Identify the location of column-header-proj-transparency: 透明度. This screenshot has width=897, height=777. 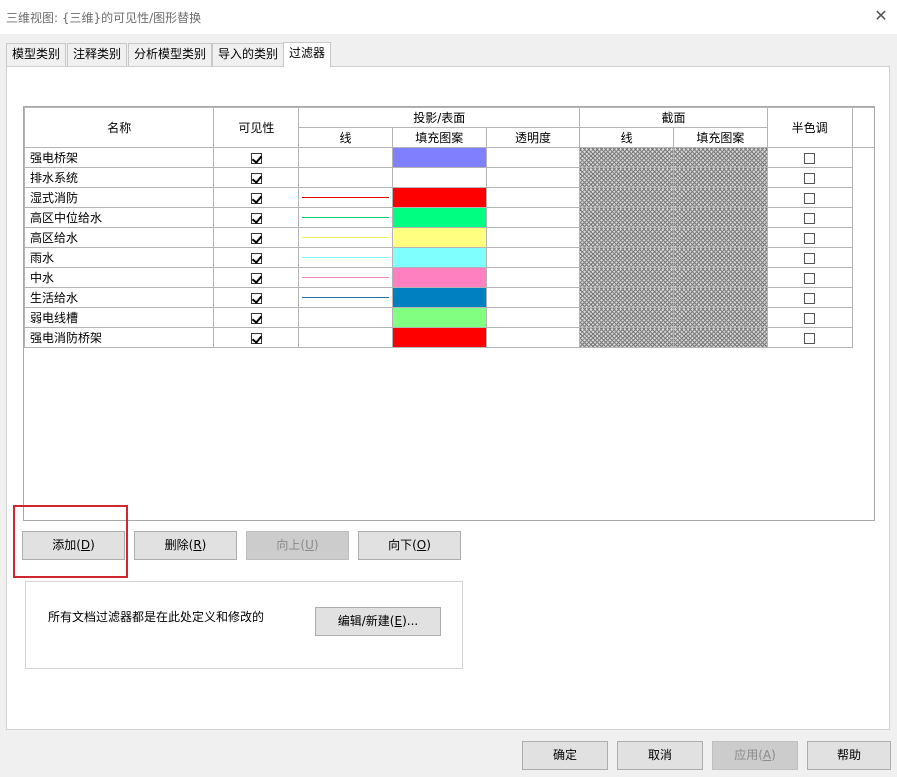
(533, 137).